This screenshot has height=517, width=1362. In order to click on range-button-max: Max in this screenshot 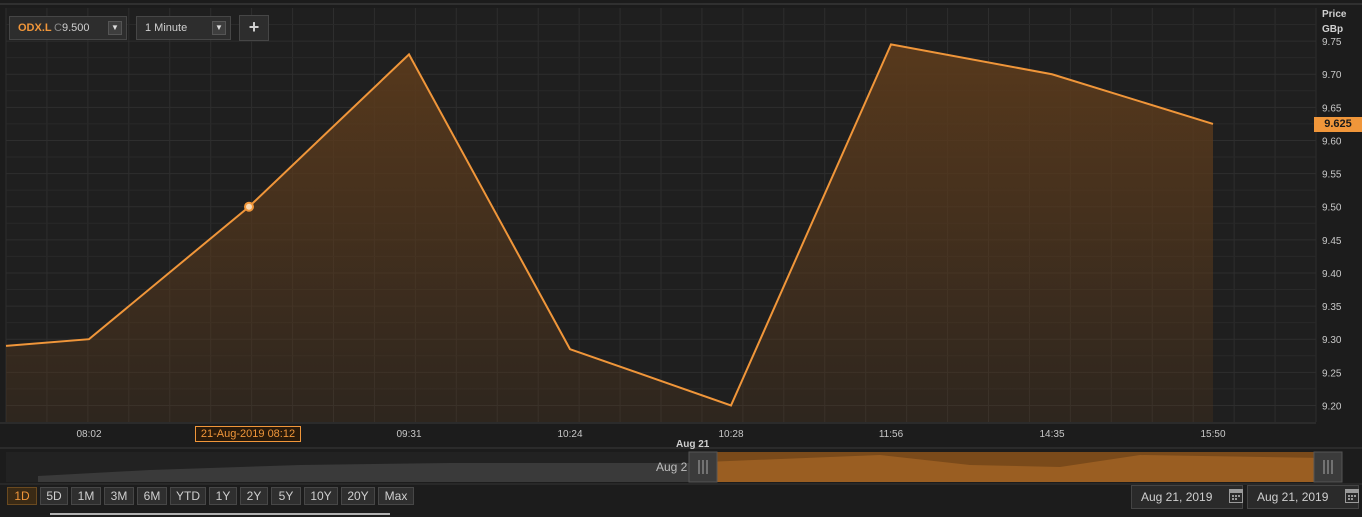, I will do `click(396, 496)`.